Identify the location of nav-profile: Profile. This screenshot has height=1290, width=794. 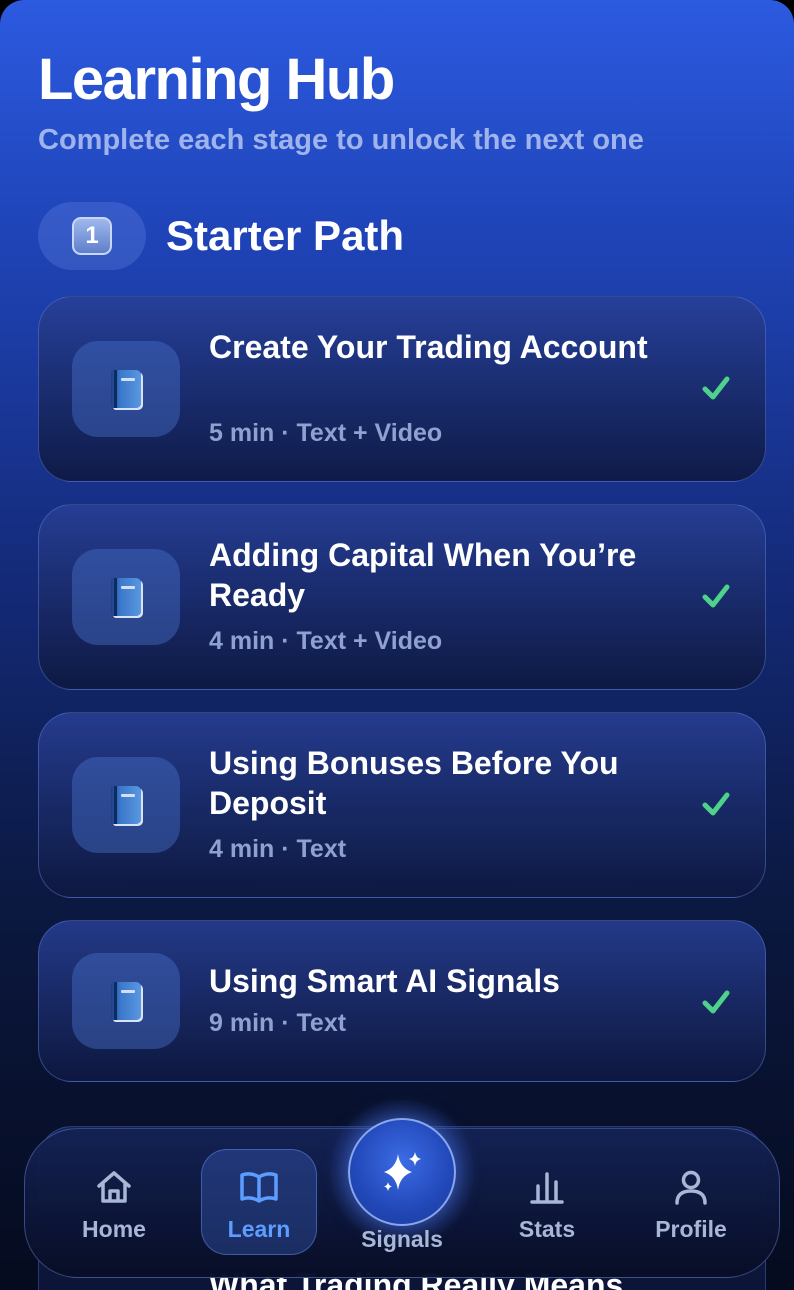
(691, 1204).